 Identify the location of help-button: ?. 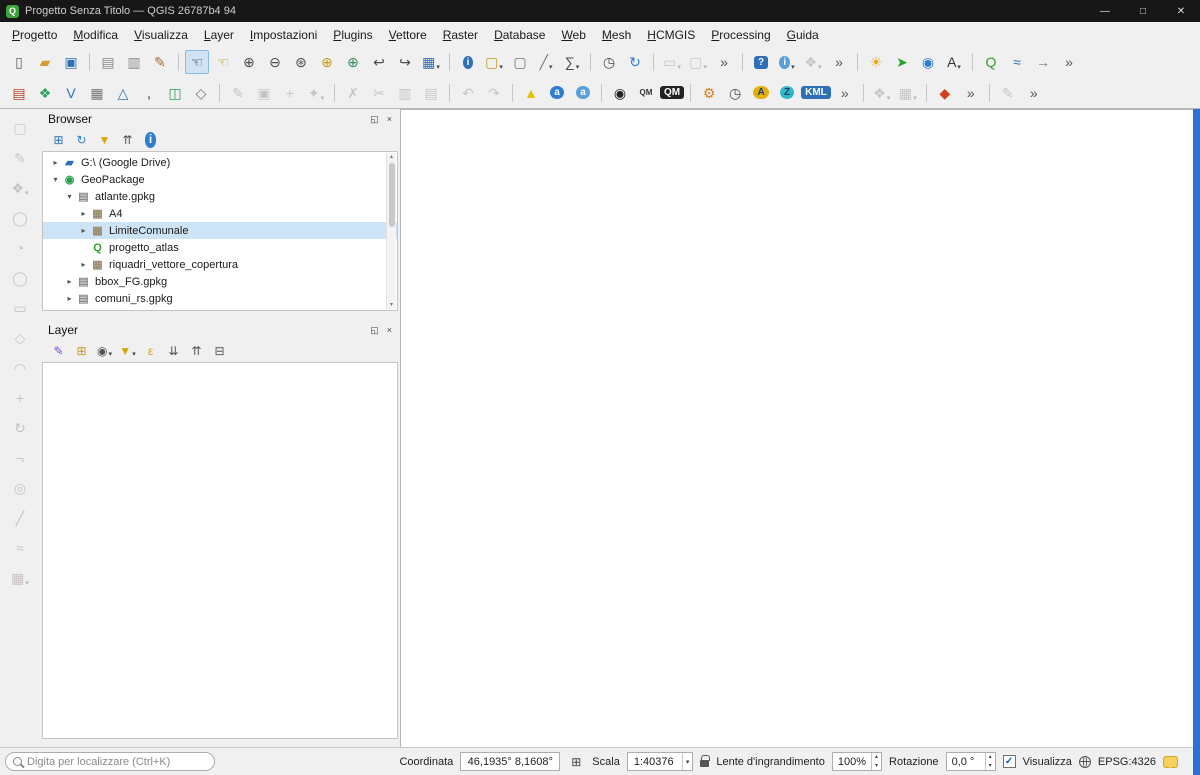
(761, 62).